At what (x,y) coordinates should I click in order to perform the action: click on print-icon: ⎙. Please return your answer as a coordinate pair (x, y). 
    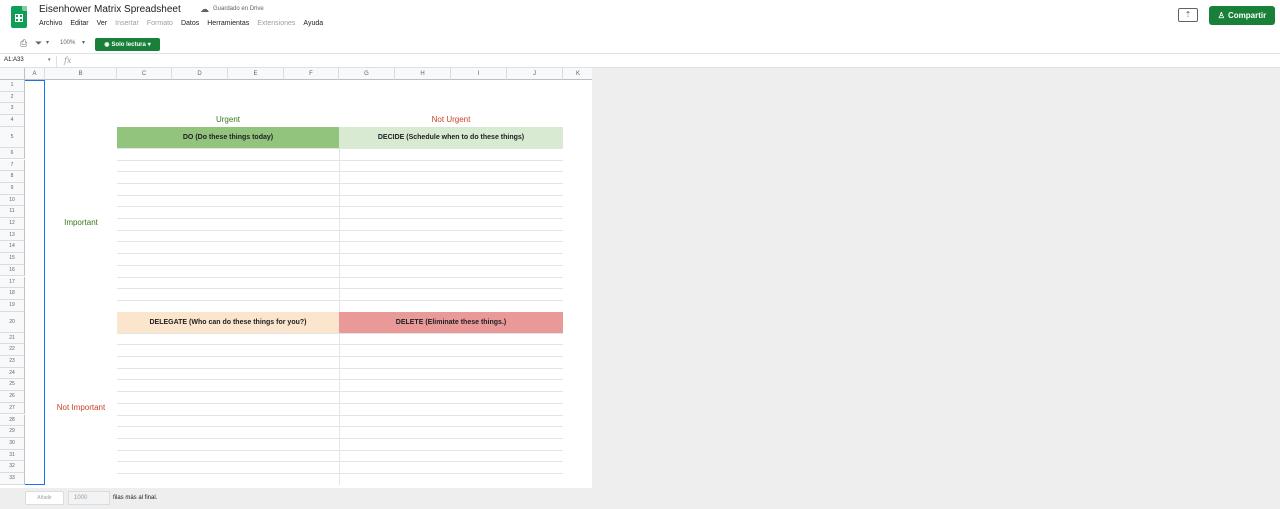
    Looking at the image, I should click on (23, 43).